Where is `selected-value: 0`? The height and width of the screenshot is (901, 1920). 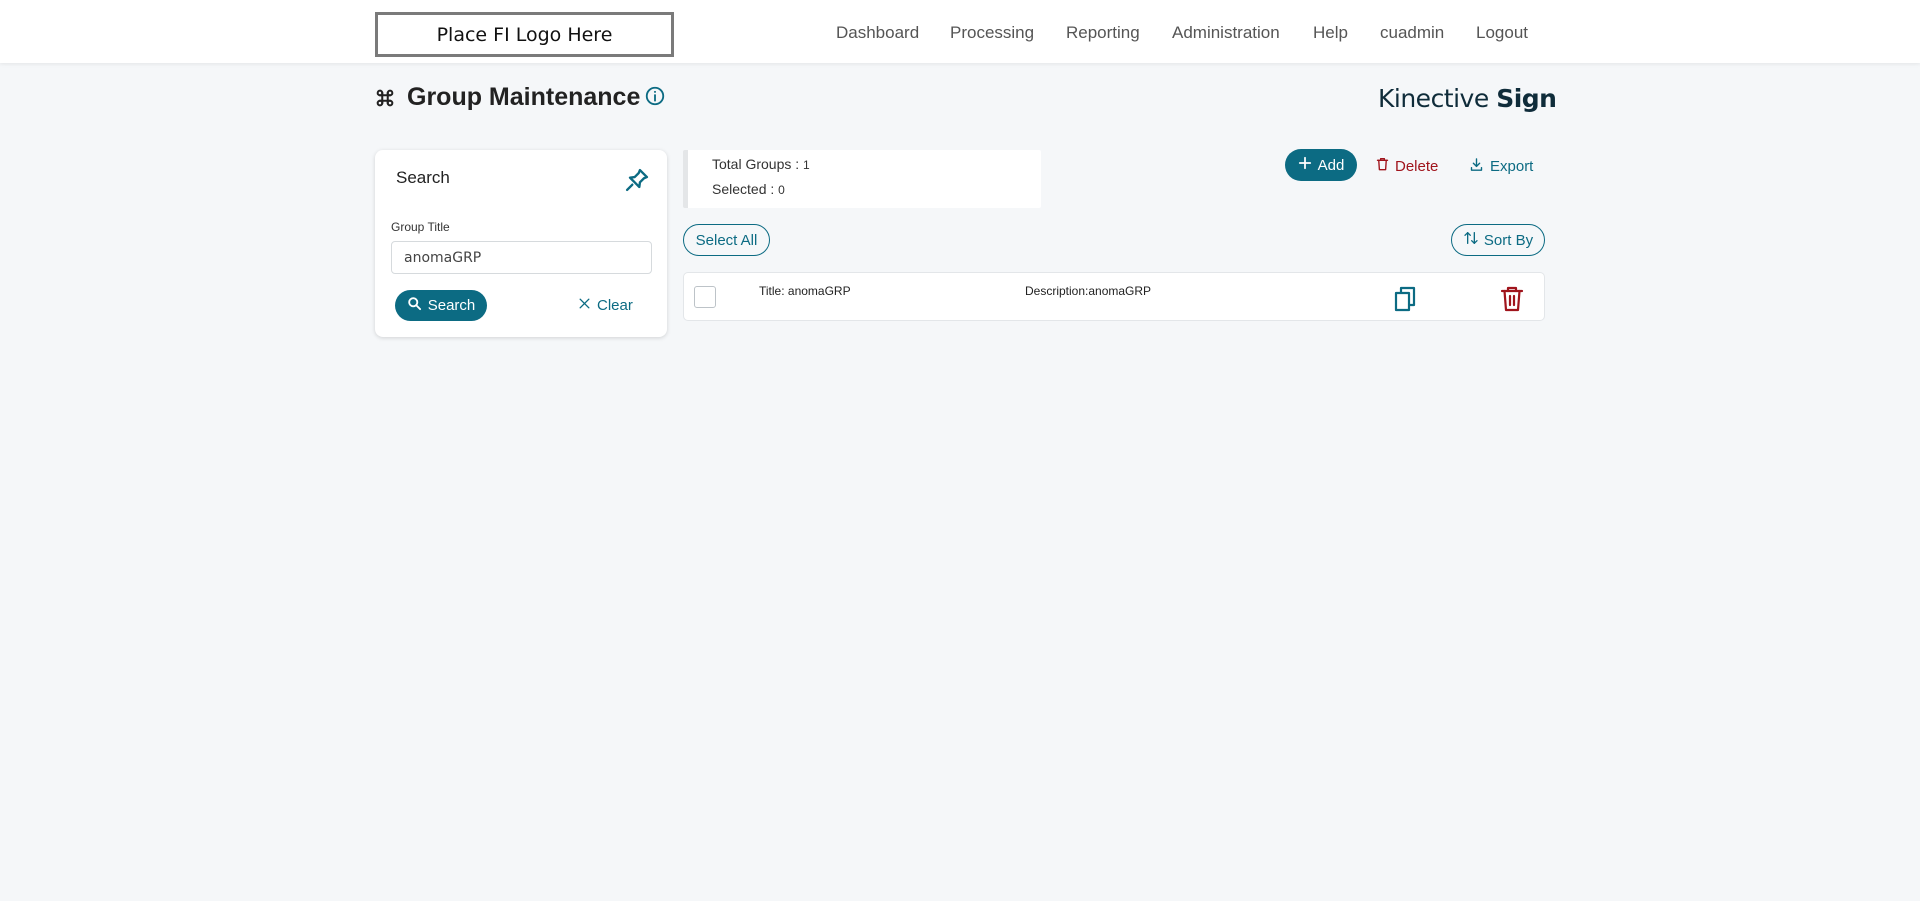 selected-value: 0 is located at coordinates (781, 190).